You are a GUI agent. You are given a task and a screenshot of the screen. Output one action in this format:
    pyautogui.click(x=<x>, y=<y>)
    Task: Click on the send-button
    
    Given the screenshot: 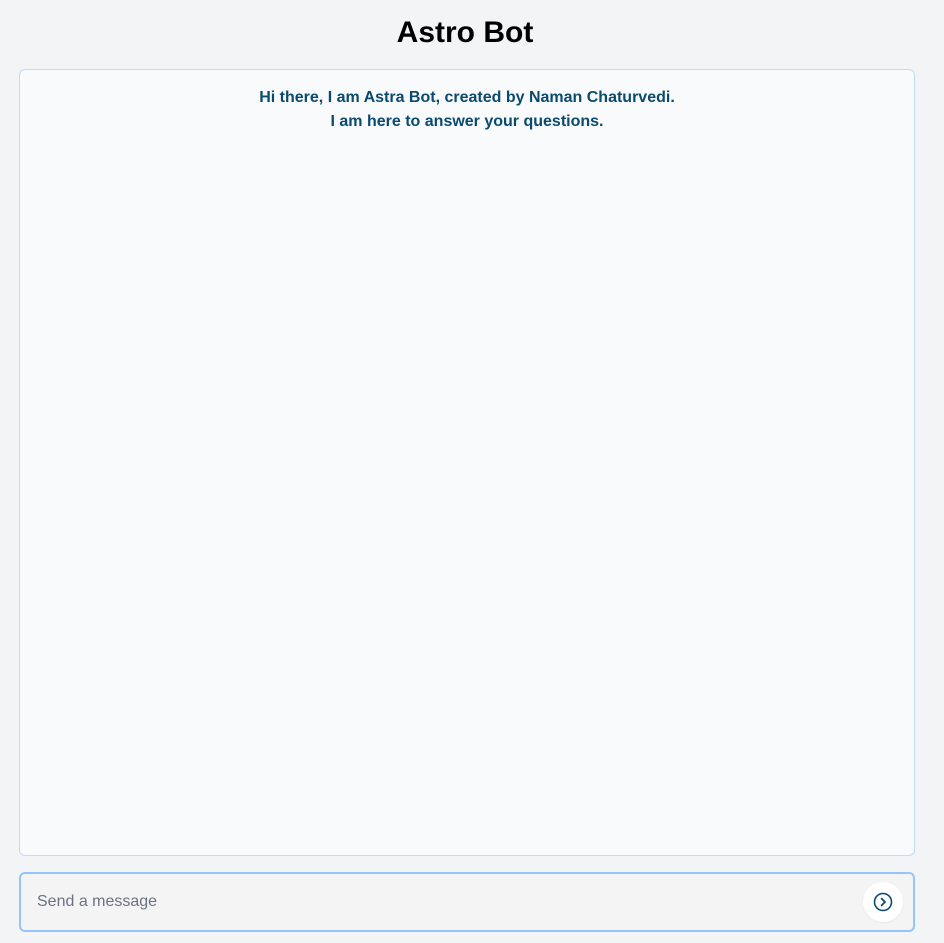 What is the action you would take?
    pyautogui.click(x=883, y=902)
    